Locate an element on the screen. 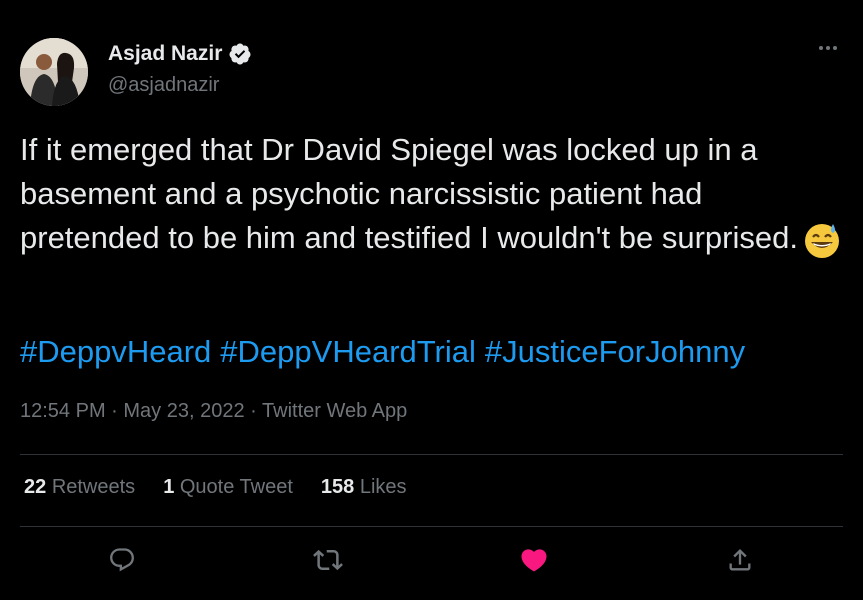 This screenshot has width=863, height=600. retweets-count: 22 is located at coordinates (35, 487).